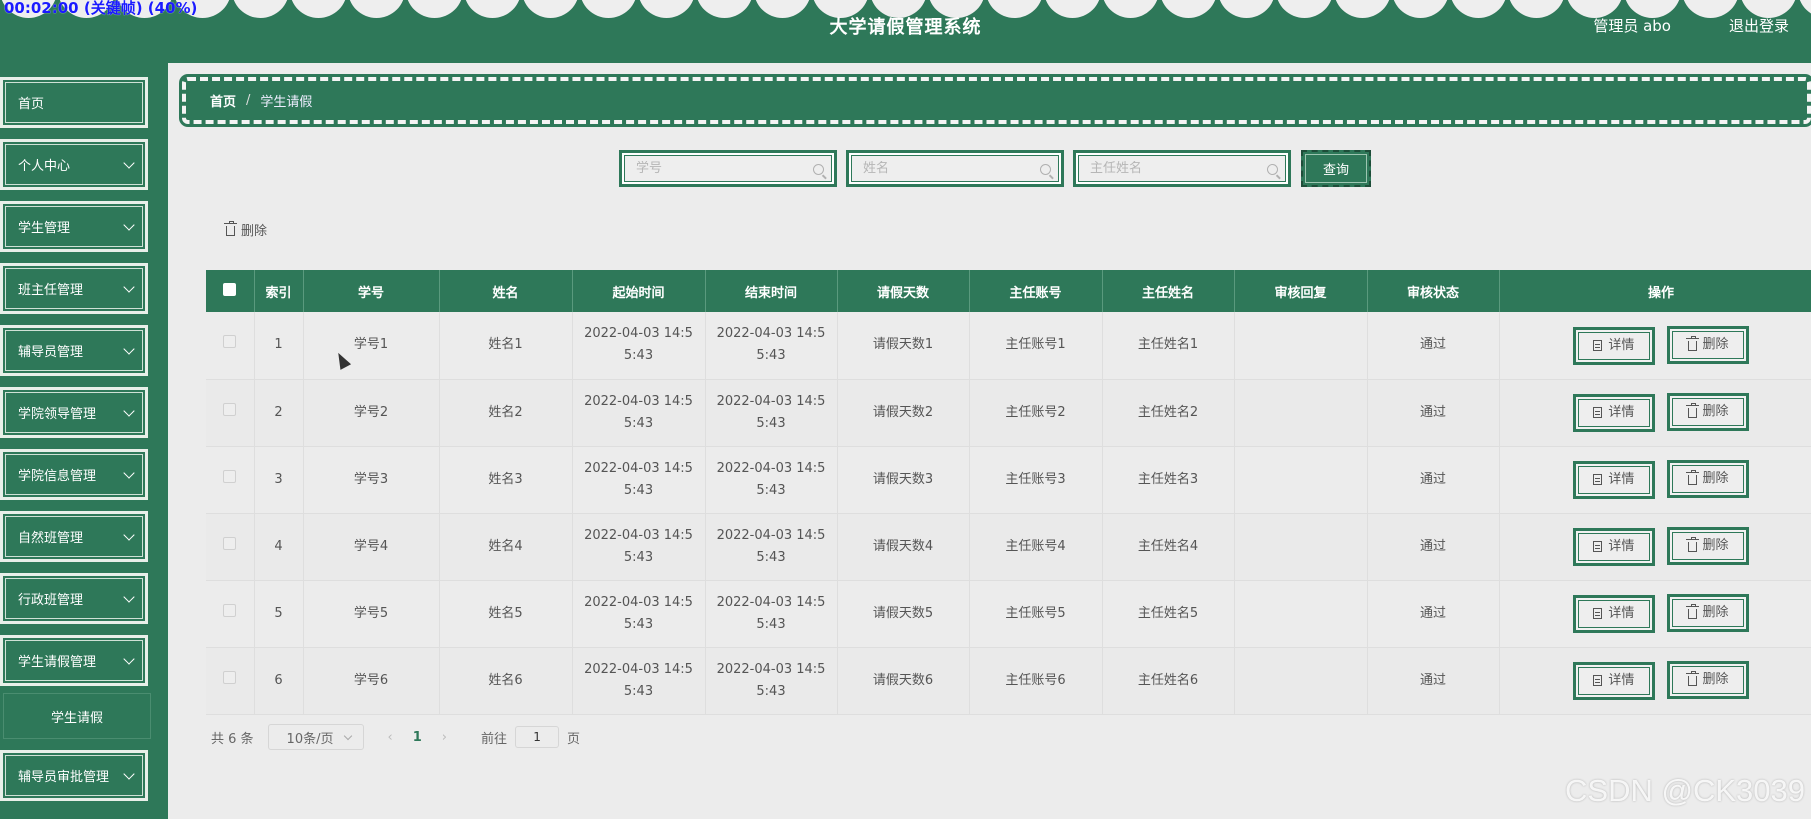 The width and height of the screenshot is (1811, 819). Describe the element at coordinates (506, 480) in the screenshot. I see `name-cell: 姓名3` at that location.